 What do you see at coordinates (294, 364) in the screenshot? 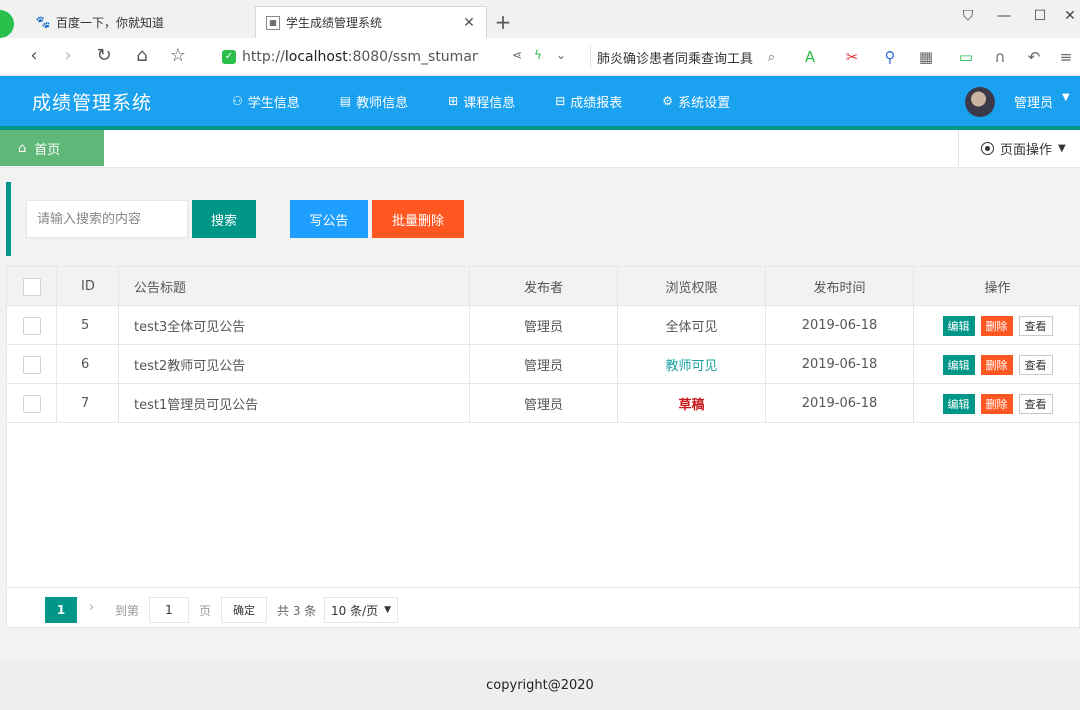
I see `row-title: test2教师可见公告` at bounding box center [294, 364].